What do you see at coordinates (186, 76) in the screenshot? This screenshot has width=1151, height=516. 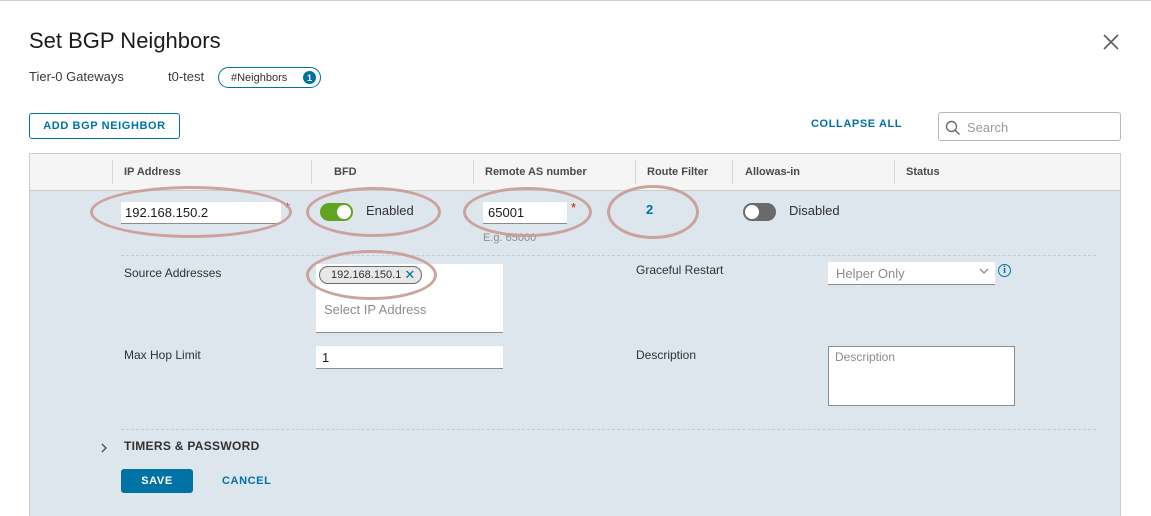 I see `gateway-name-label: t0-test` at bounding box center [186, 76].